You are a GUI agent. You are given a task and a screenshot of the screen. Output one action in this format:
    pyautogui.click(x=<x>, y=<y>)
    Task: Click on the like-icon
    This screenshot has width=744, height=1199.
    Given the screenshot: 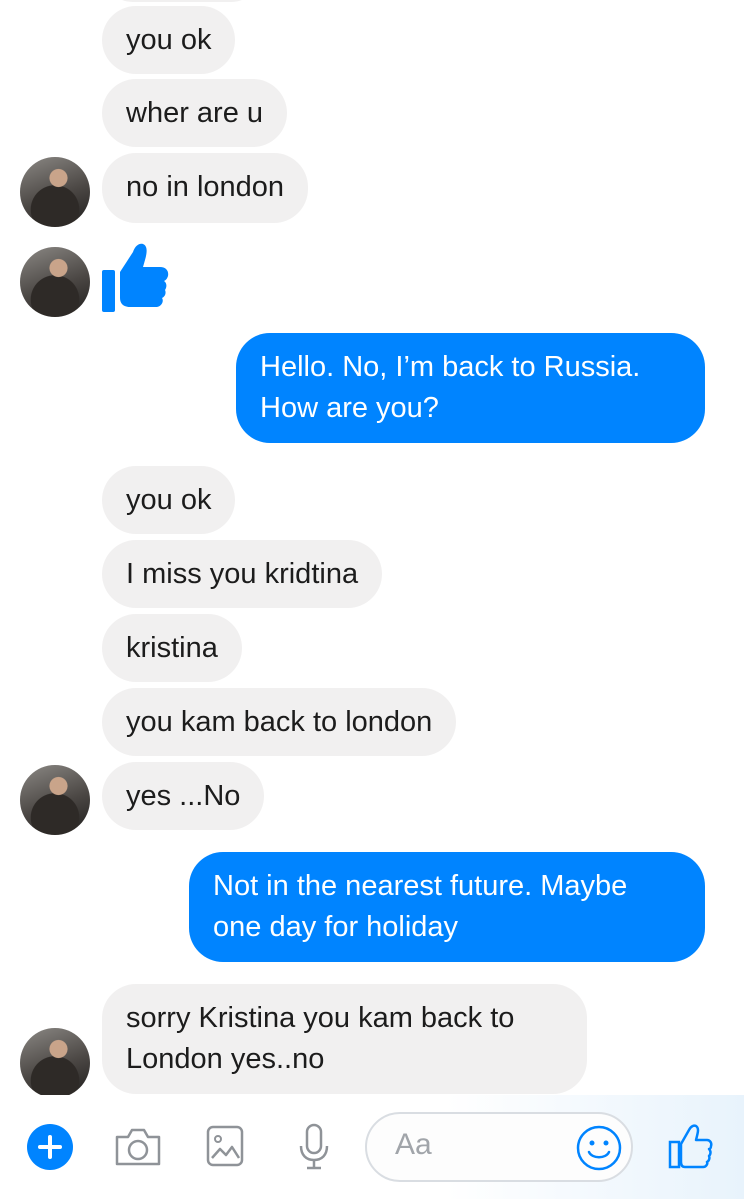 What is the action you would take?
    pyautogui.click(x=690, y=1146)
    